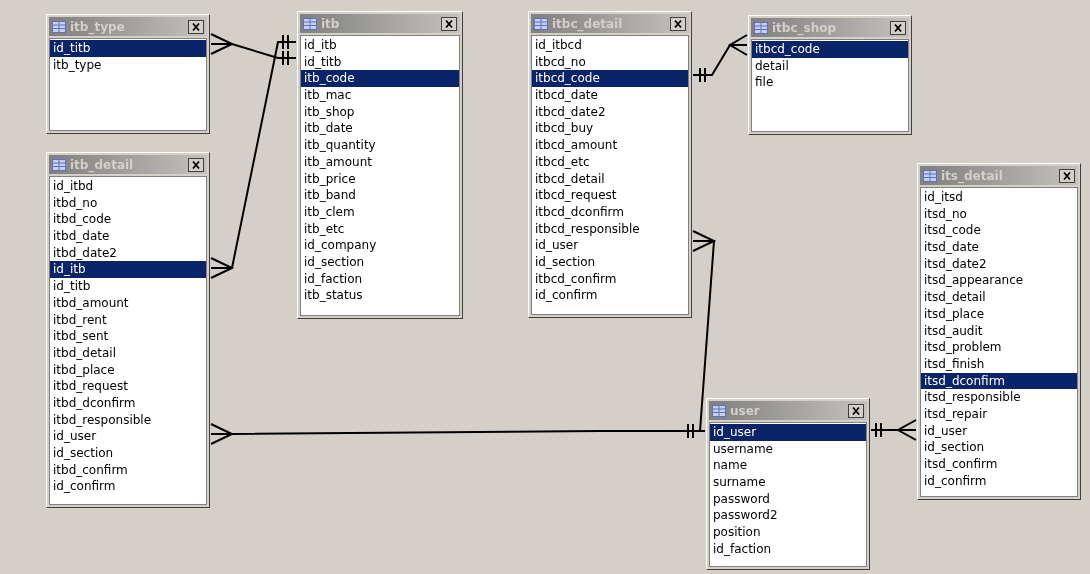 The width and height of the screenshot is (1090, 574). Describe the element at coordinates (128, 353) in the screenshot. I see `field-item: itbd_detail` at that location.